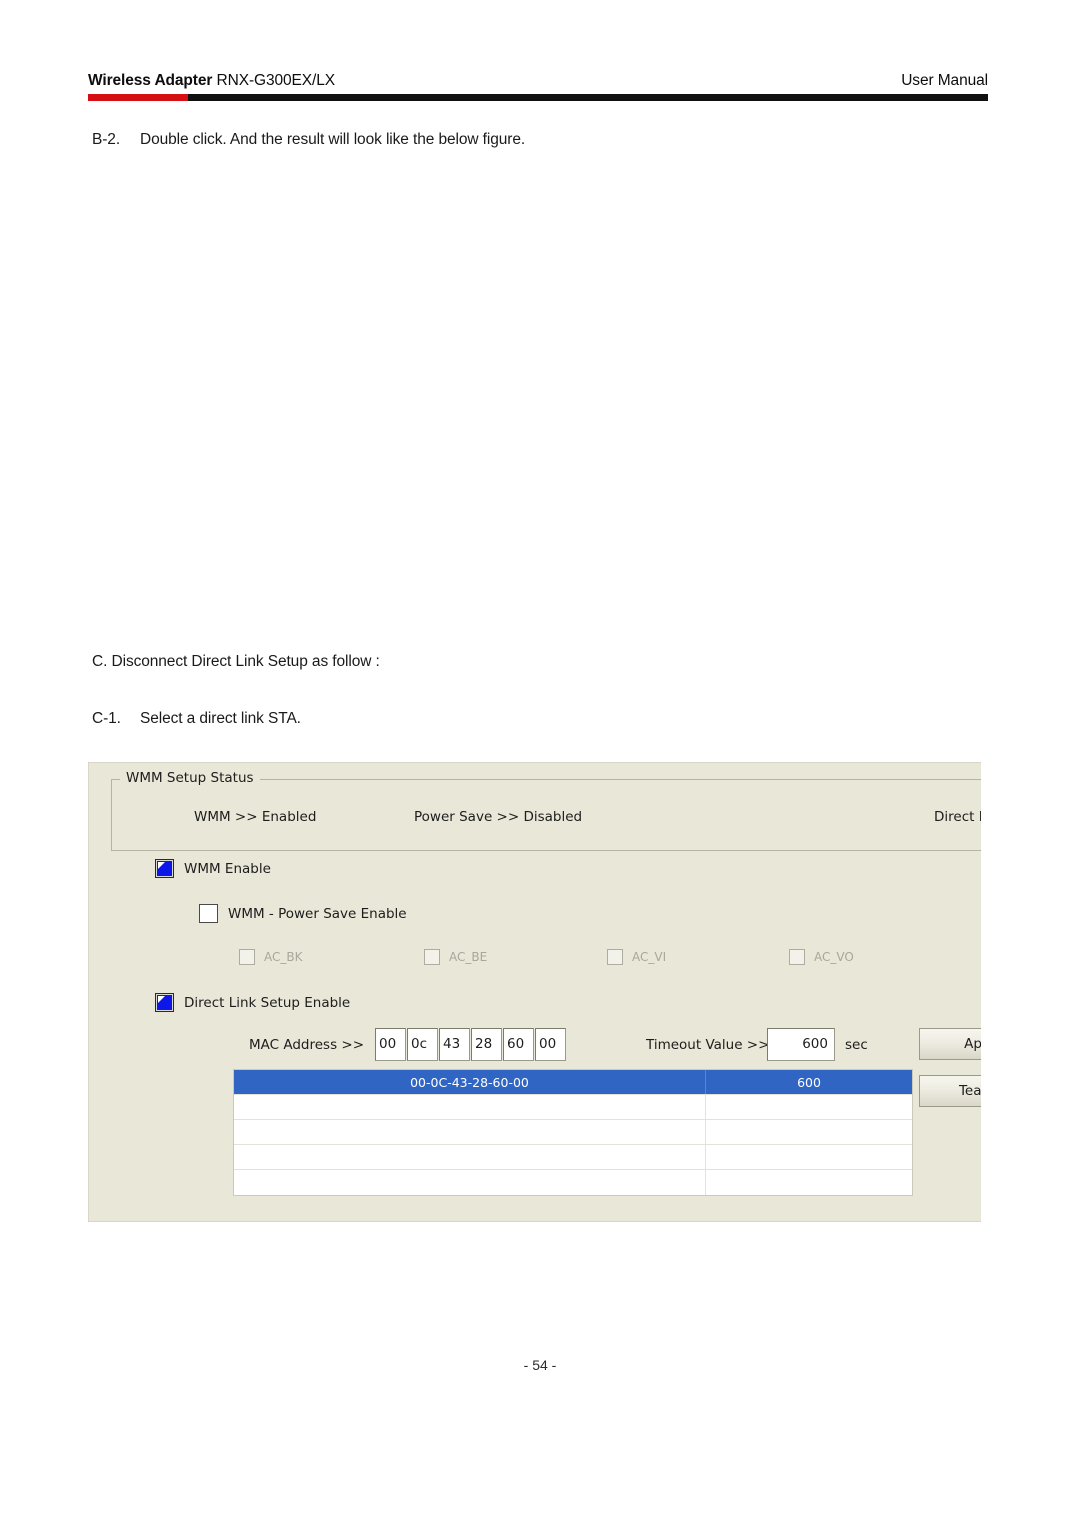 The image size is (1080, 1527). Describe the element at coordinates (208, 913) in the screenshot. I see `wmm-power-save-checkbox` at that location.